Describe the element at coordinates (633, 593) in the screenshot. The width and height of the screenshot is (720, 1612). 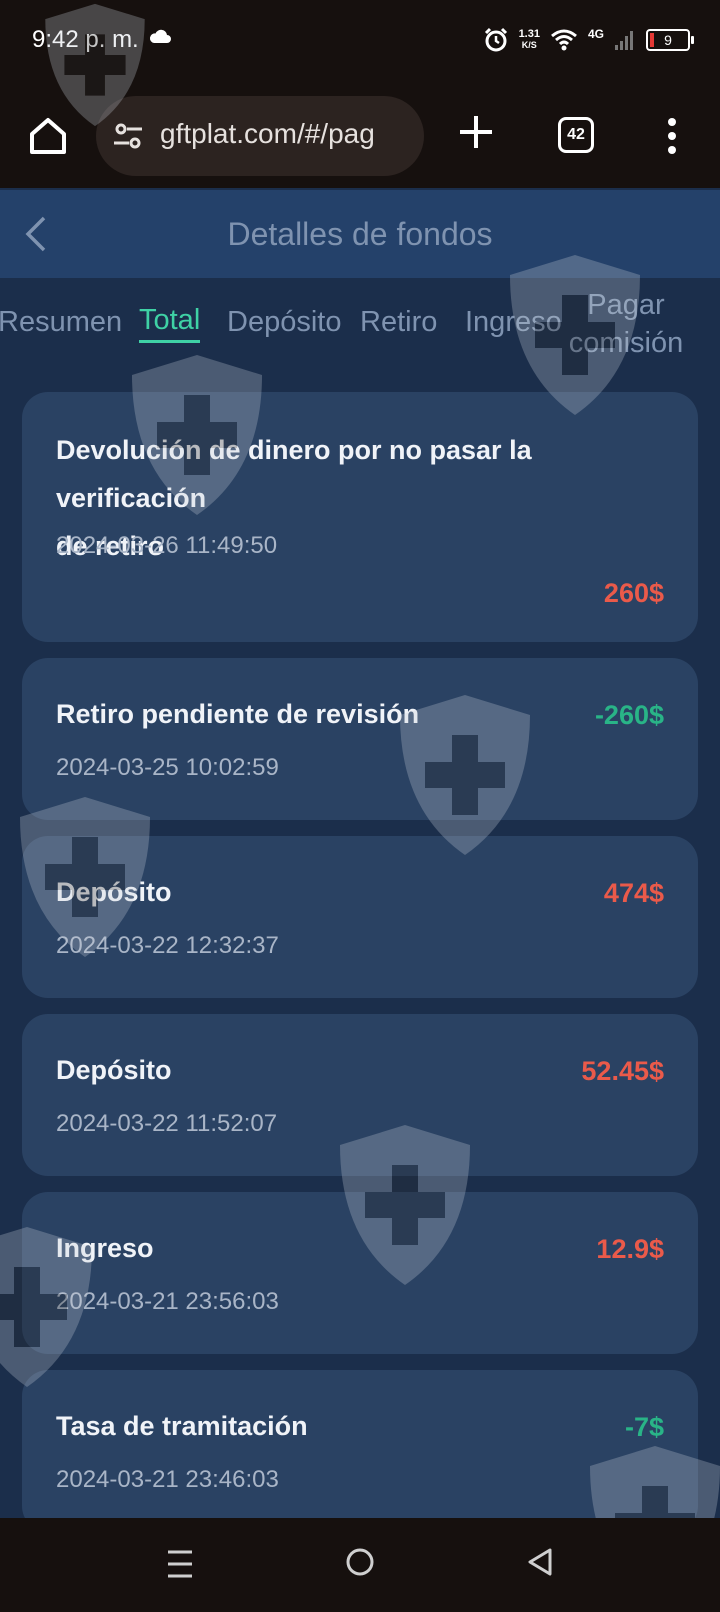
I see `transaction-amount: 260$` at that location.